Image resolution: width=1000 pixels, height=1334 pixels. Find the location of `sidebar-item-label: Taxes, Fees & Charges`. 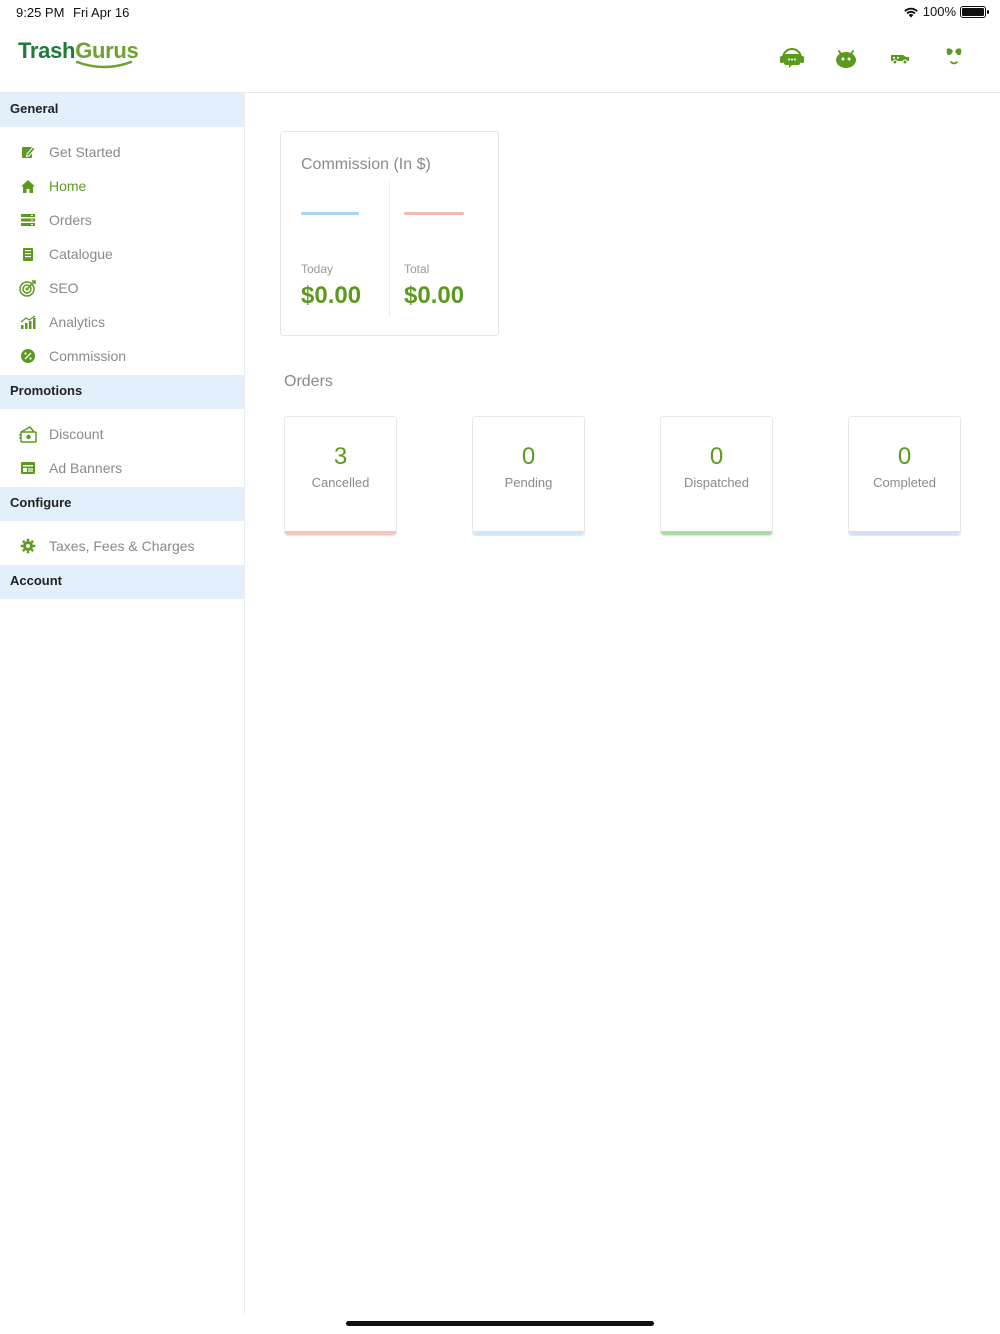

sidebar-item-label: Taxes, Fees & Charges is located at coordinates (122, 546).